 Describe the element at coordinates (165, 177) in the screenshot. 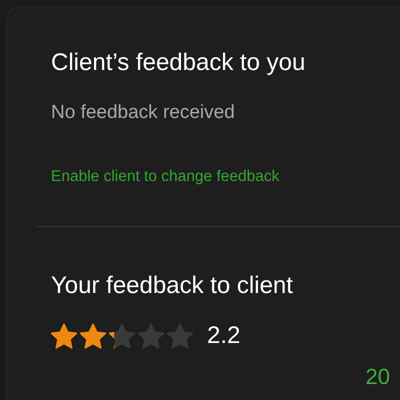

I see `enable-feedback-link: Enable client to change feedback` at that location.